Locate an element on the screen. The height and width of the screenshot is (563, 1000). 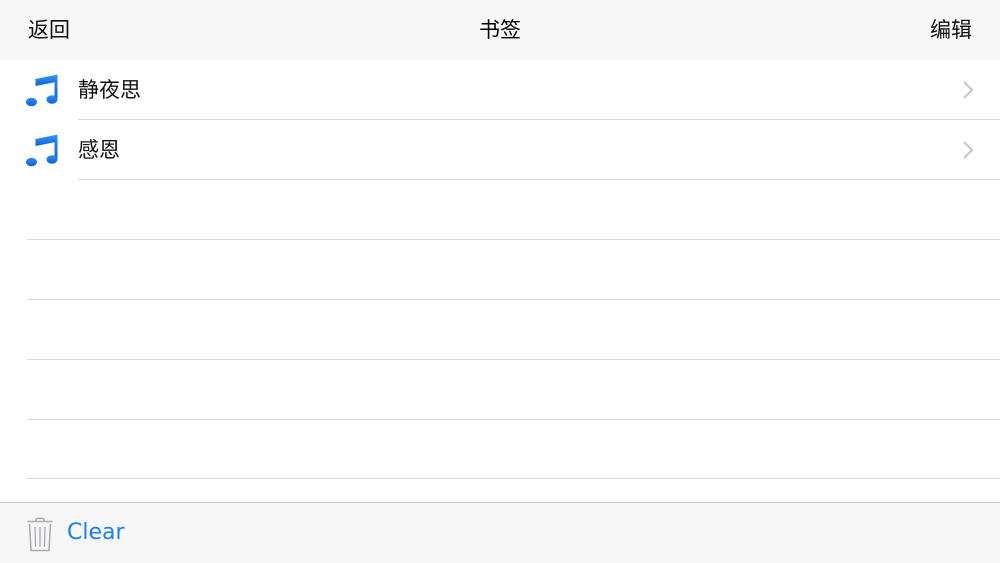
edit-button: 编辑 is located at coordinates (951, 30).